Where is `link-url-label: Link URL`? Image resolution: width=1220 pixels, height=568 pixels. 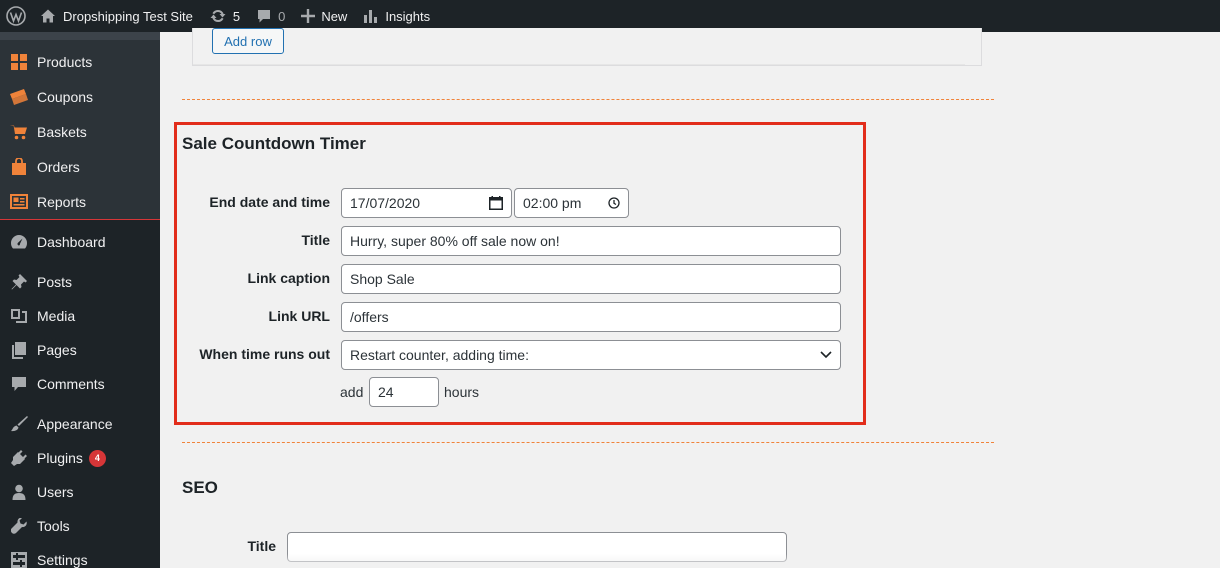 link-url-label: Link URL is located at coordinates (299, 316).